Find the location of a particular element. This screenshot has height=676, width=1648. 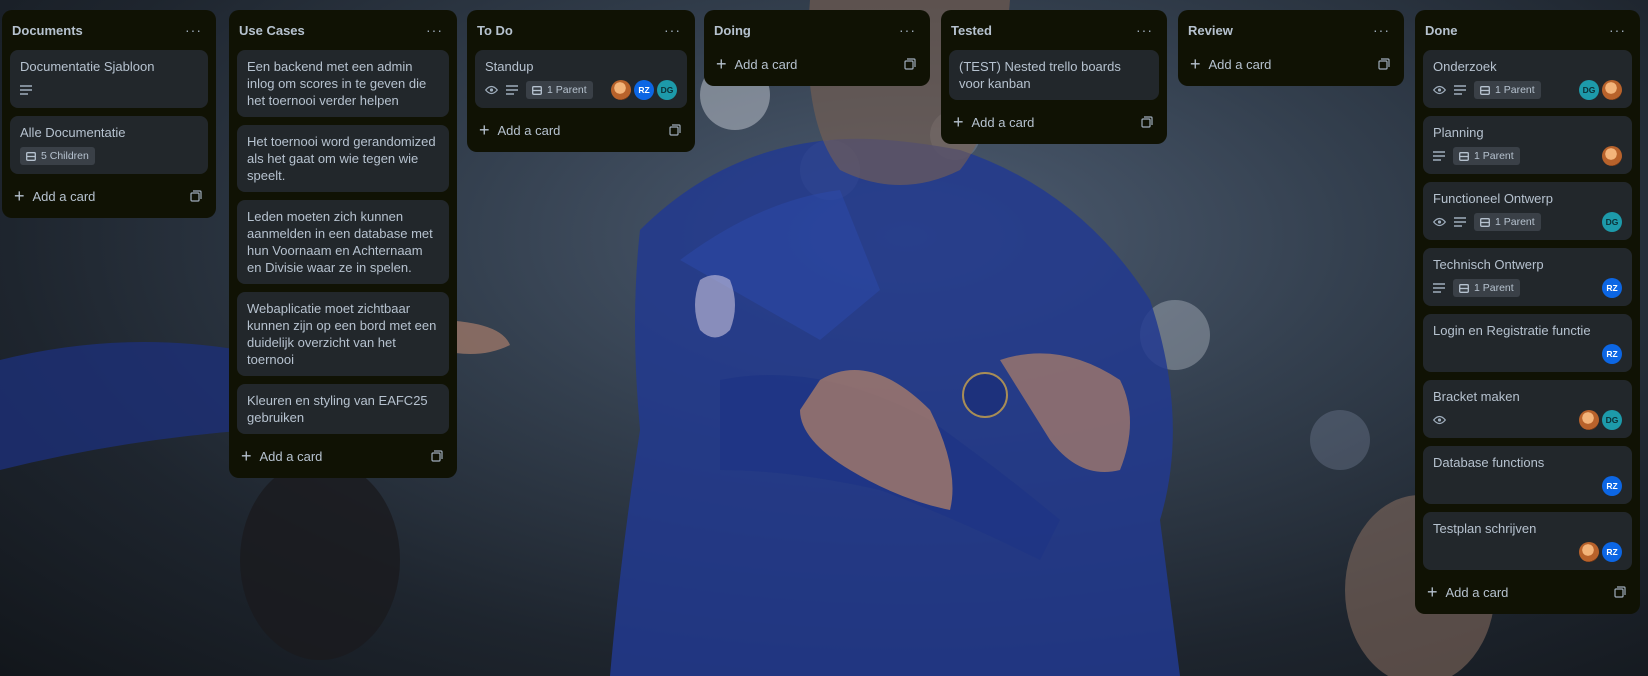

card-onderzoek: Onderzoek 1 Parent DG is located at coordinates (1527, 79).